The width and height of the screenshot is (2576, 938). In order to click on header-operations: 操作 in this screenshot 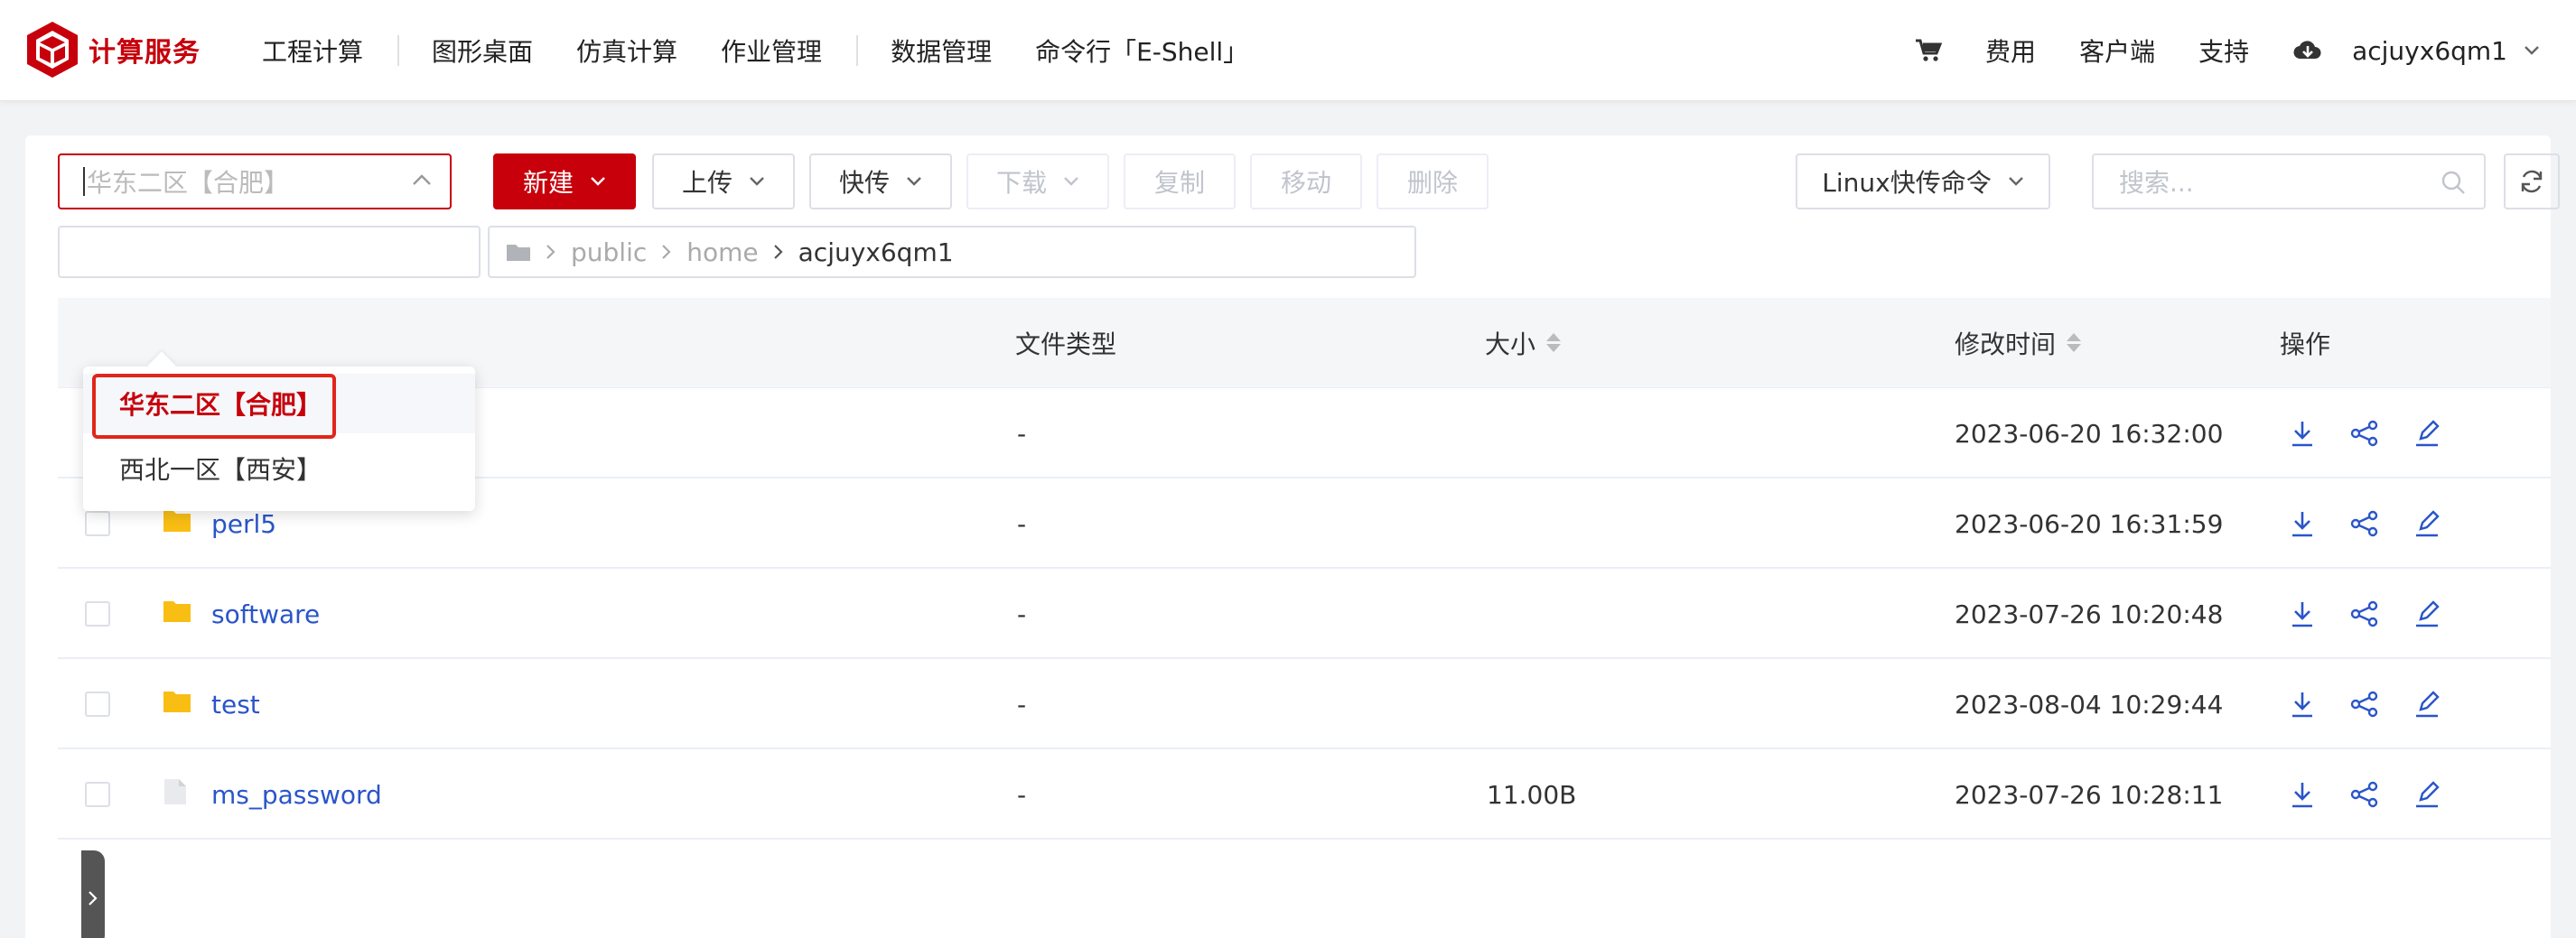, I will do `click(2305, 344)`.